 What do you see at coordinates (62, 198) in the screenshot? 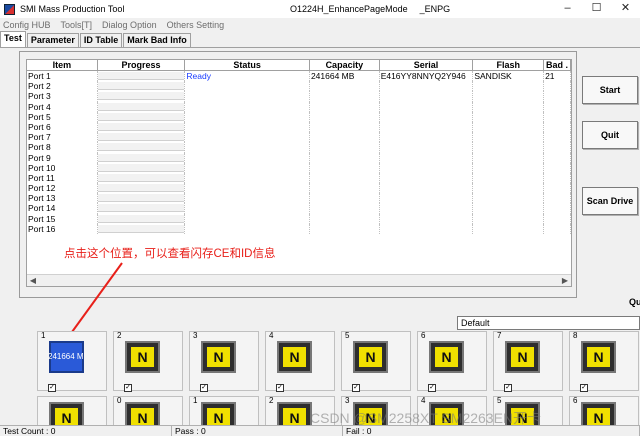
I see `port-name: Port 13` at bounding box center [62, 198].